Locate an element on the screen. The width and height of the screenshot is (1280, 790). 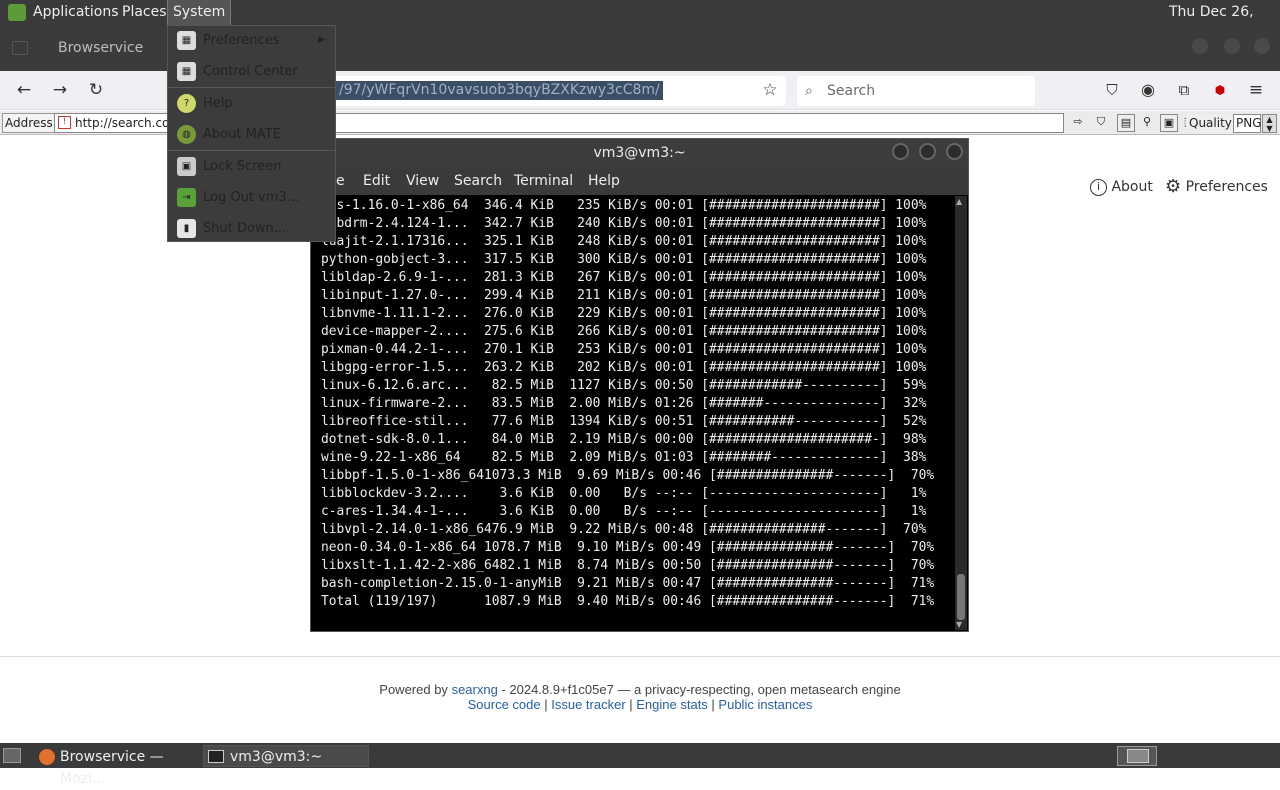
bookmark-star-icon: ☆ is located at coordinates (770, 90).